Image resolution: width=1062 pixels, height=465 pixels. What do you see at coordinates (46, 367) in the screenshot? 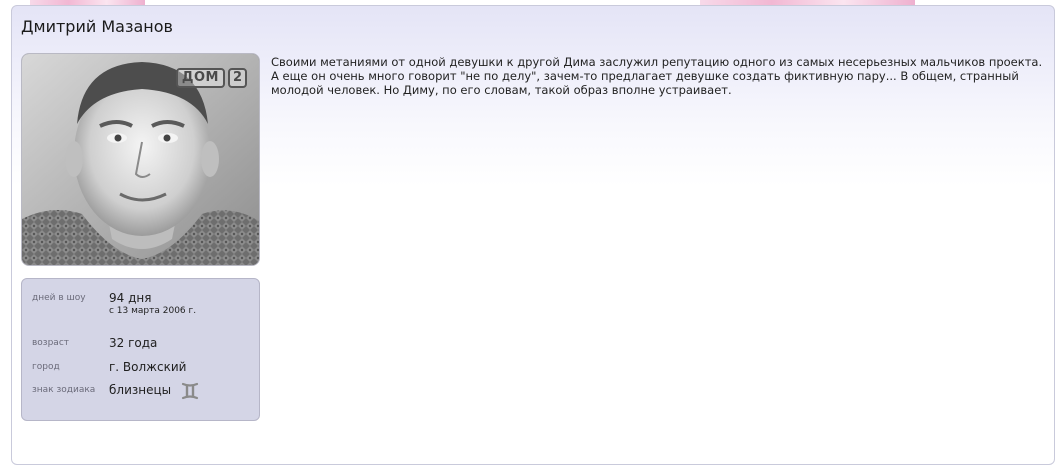
I see `city-label: город` at bounding box center [46, 367].